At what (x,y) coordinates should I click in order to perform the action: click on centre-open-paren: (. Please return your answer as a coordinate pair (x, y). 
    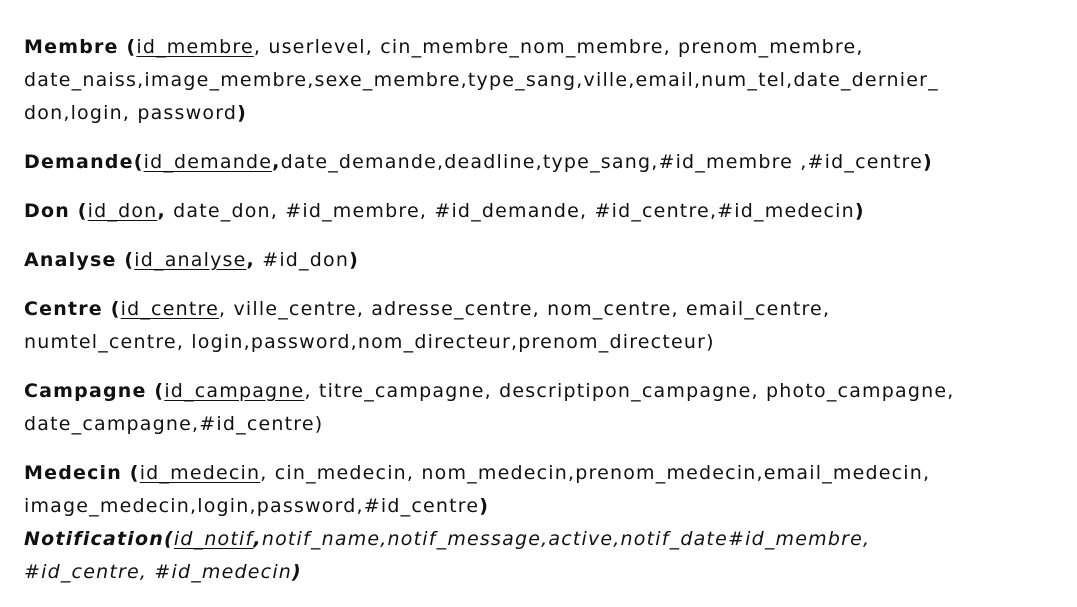
    Looking at the image, I should click on (111, 309).